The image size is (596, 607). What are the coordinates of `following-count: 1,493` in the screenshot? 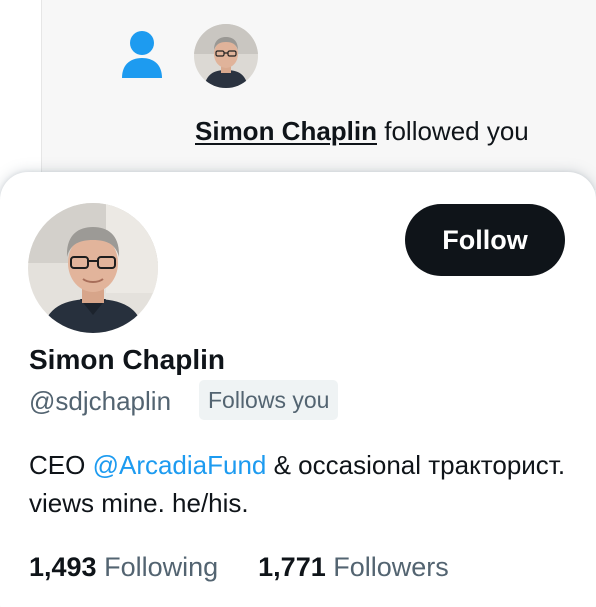 It's located at (63, 567).